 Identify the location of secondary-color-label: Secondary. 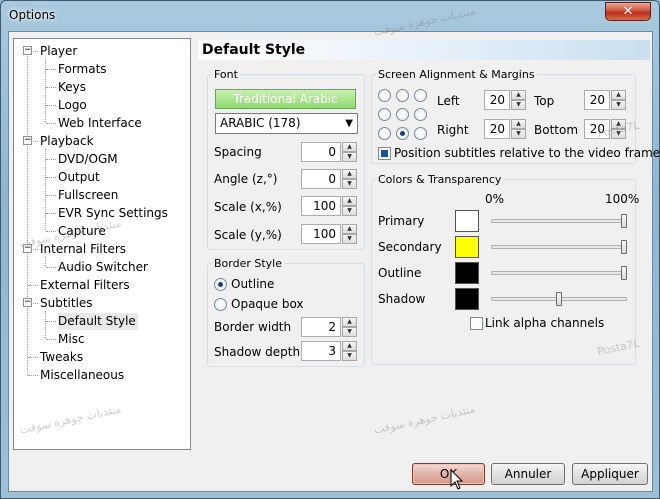
(410, 247).